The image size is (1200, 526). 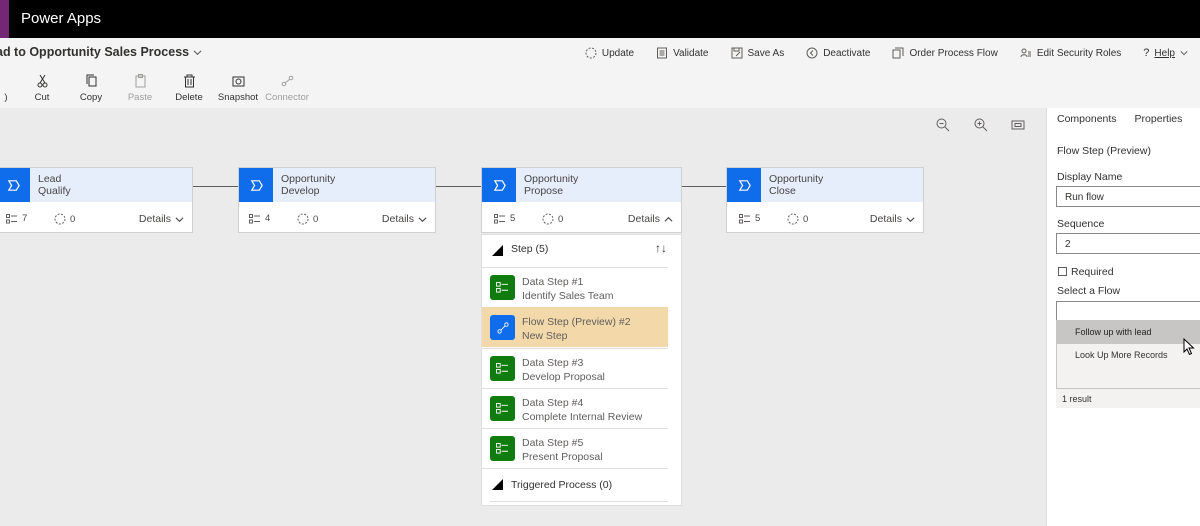 I want to click on help-button: ? Help, so click(x=1165, y=53).